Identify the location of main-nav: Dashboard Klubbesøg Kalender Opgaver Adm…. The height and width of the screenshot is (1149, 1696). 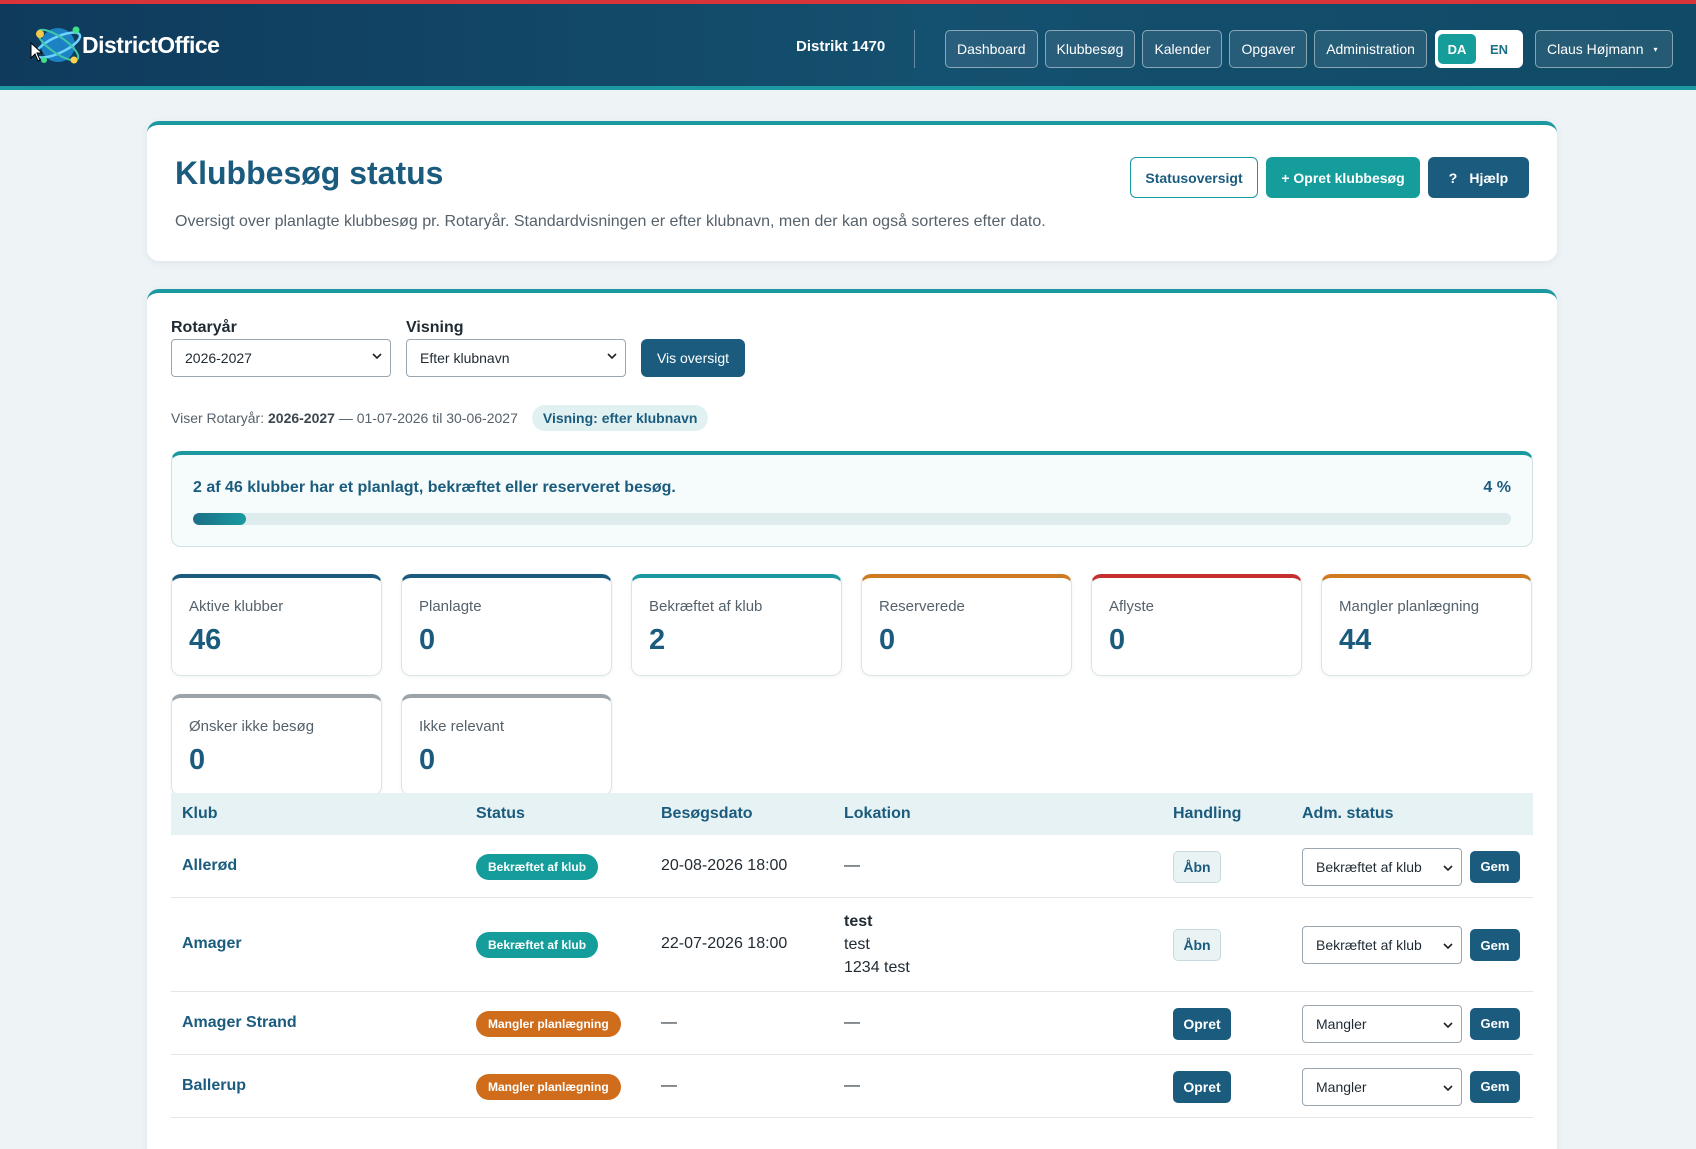
(1186, 49).